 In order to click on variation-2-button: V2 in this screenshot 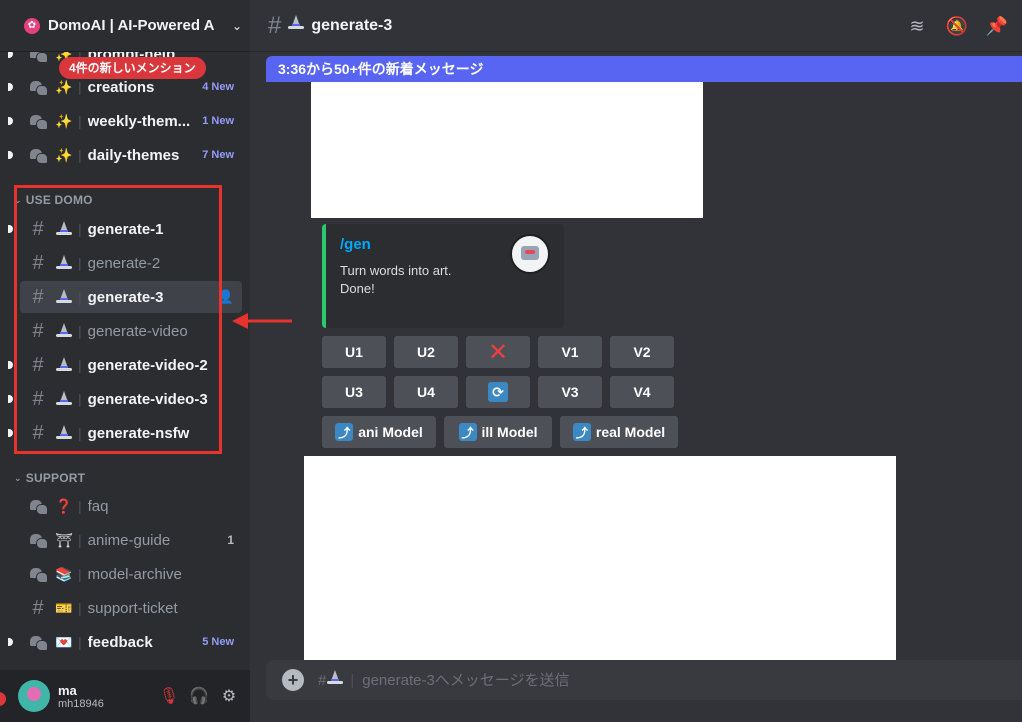, I will do `click(642, 352)`.